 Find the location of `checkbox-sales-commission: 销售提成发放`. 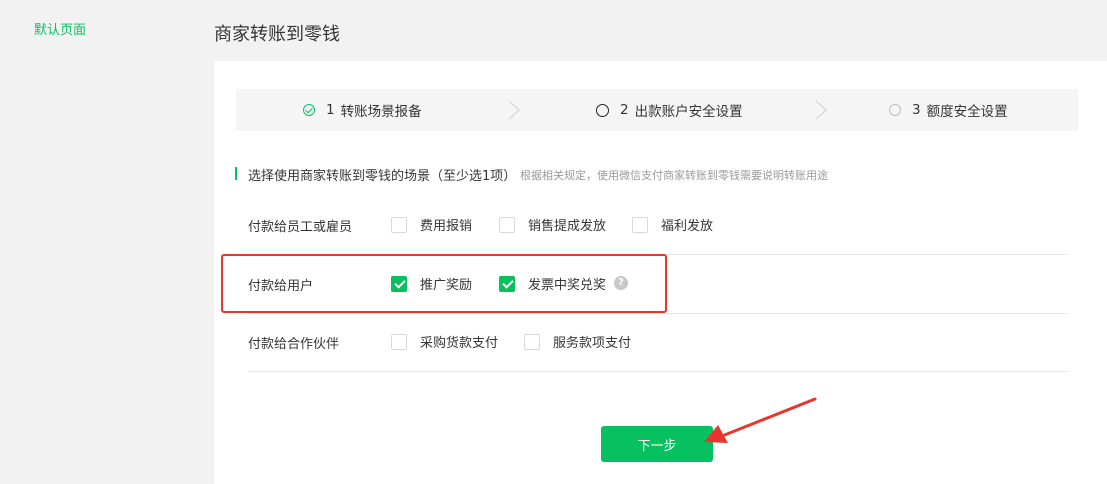

checkbox-sales-commission: 销售提成发放 is located at coordinates (552, 224).